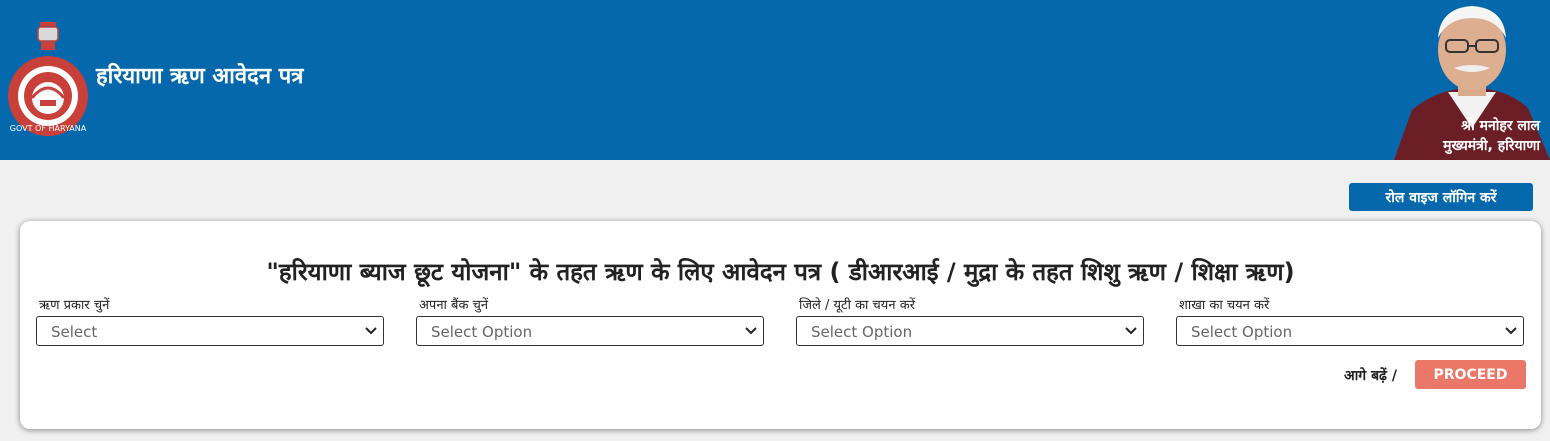 Image resolution: width=1550 pixels, height=441 pixels. Describe the element at coordinates (1370, 376) in the screenshot. I see `proceed-text: आगे बढ़ें /` at that location.